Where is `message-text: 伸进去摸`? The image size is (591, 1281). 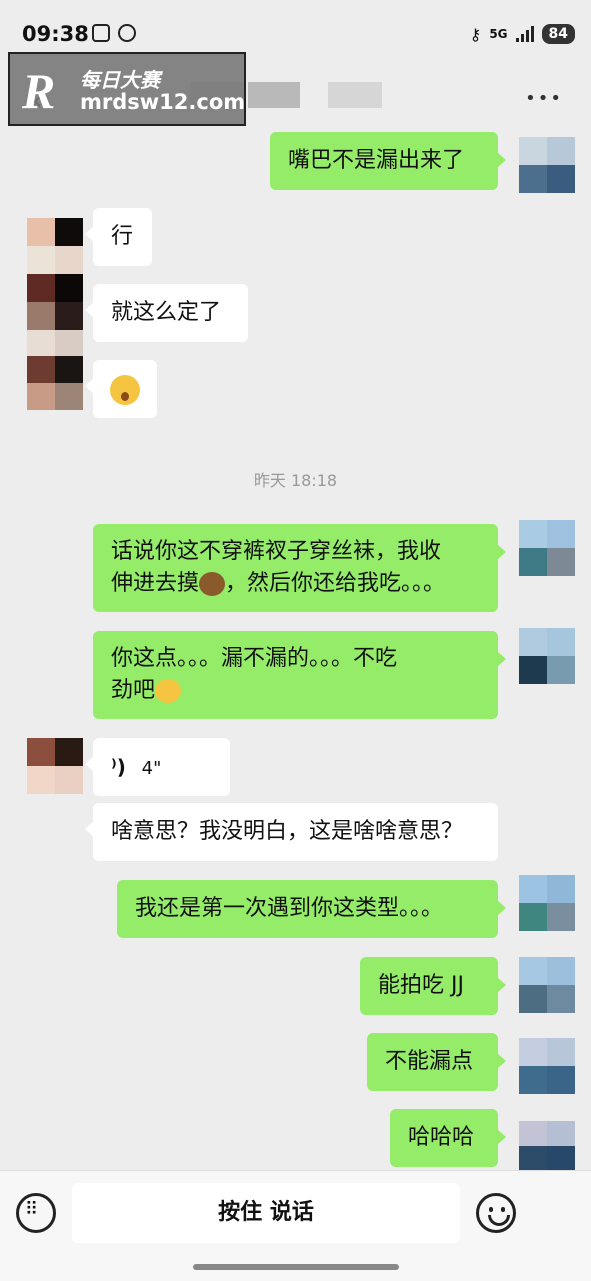 message-text: 伸进去摸 is located at coordinates (155, 583).